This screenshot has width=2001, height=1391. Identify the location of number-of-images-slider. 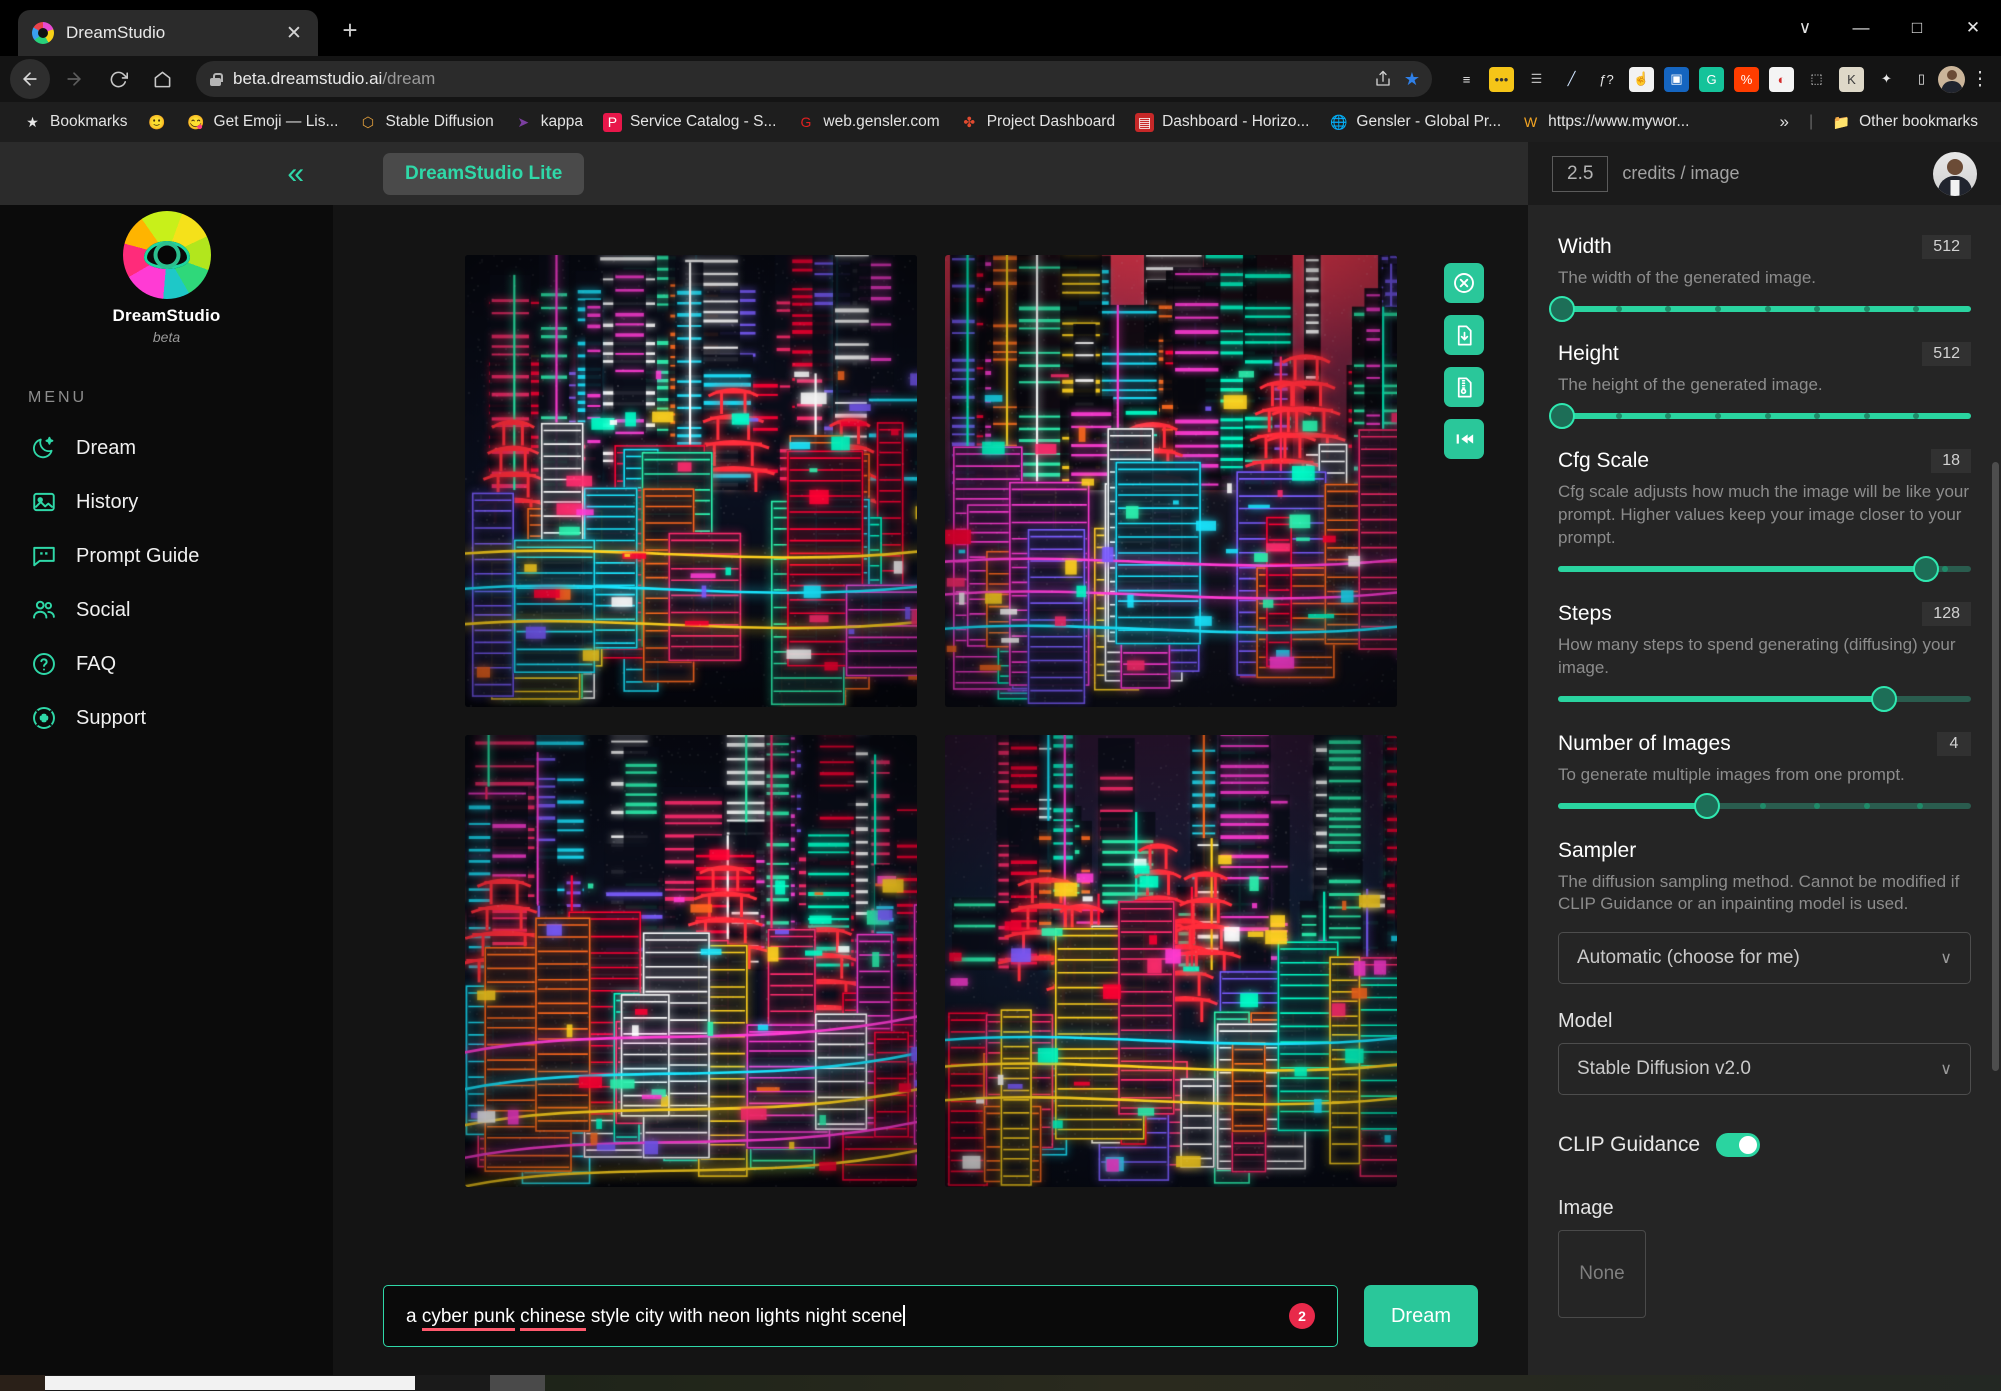
(1764, 805).